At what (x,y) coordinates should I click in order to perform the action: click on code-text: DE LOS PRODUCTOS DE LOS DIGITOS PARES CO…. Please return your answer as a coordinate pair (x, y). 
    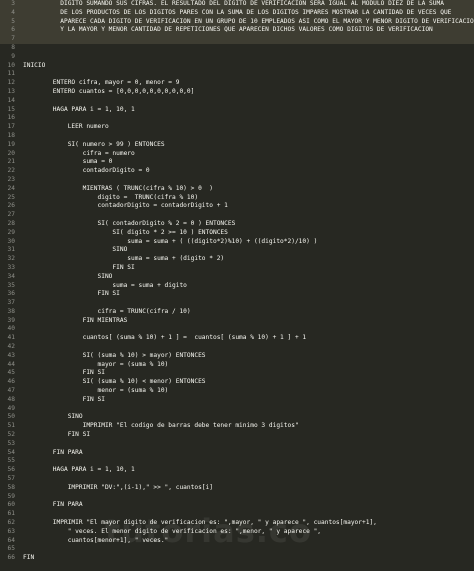
    Looking at the image, I should click on (237, 13).